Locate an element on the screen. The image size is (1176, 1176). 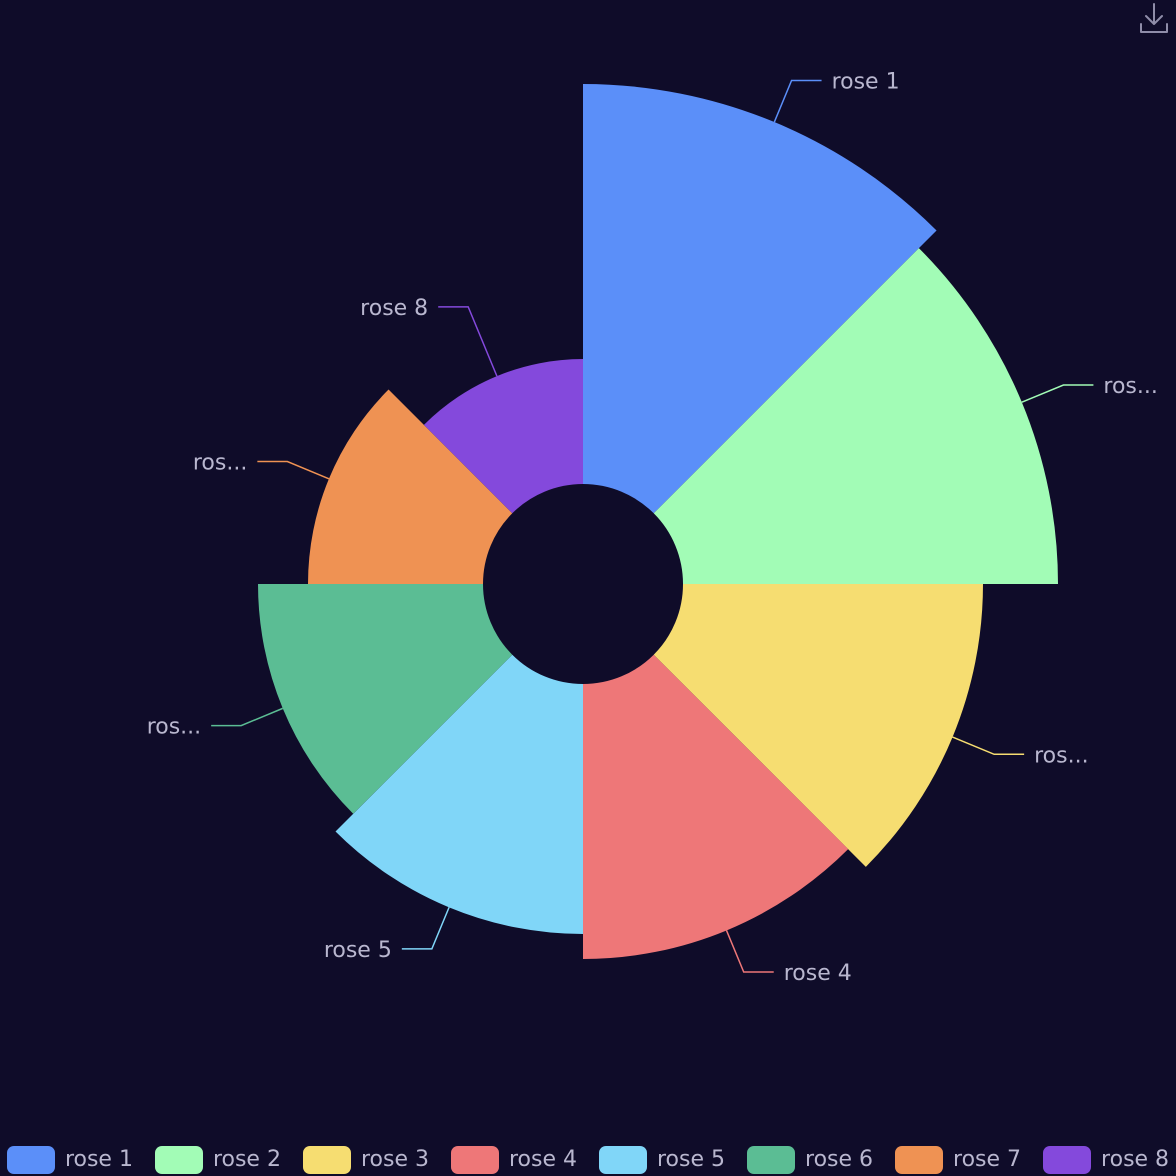
legend-item-5: rose 5 is located at coordinates (662, 1160).